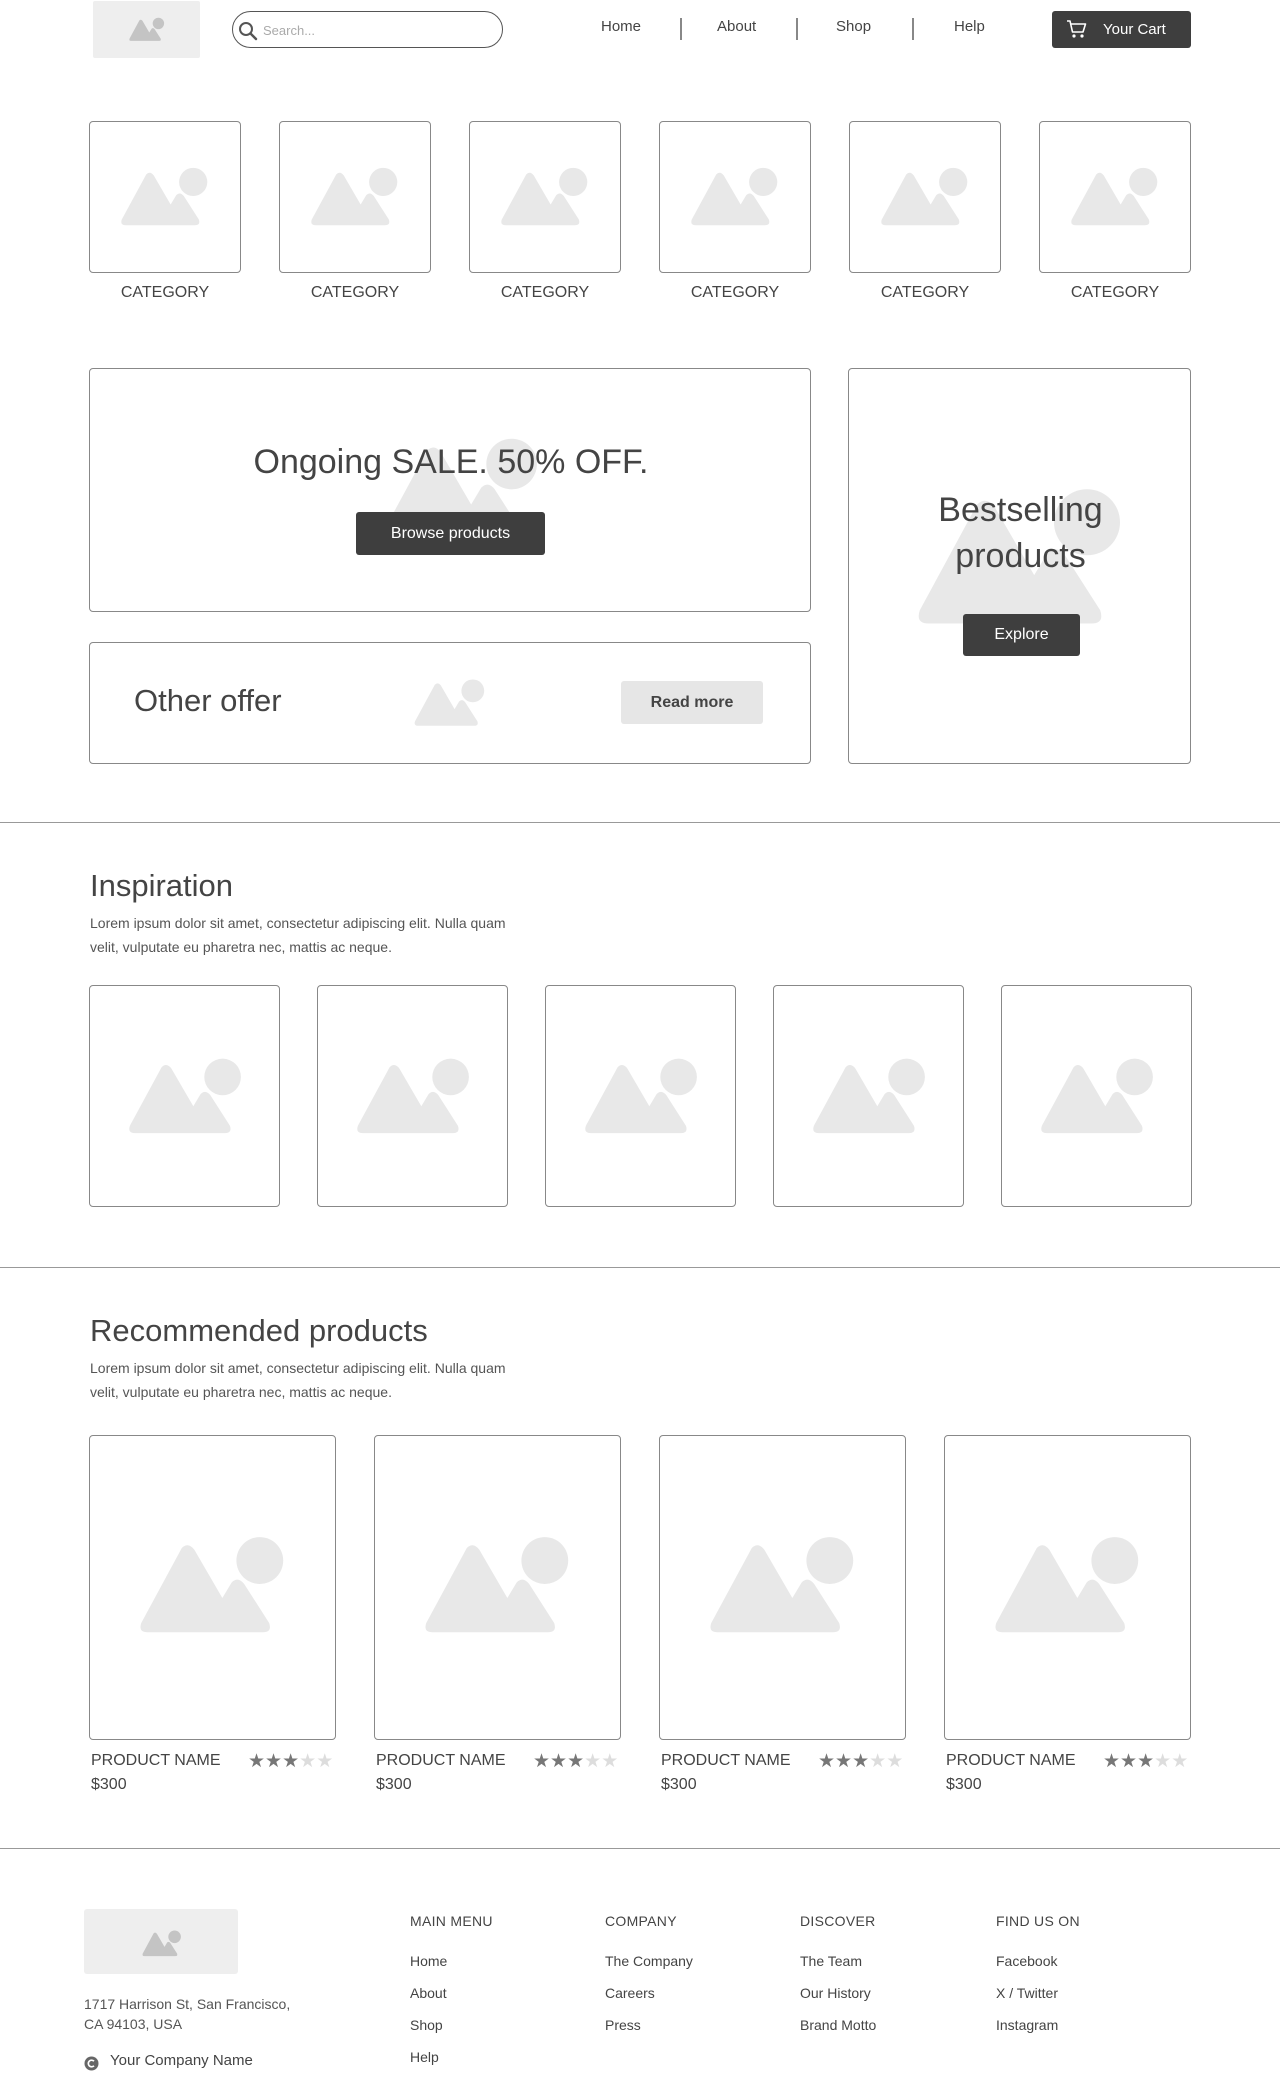  What do you see at coordinates (450, 533) in the screenshot?
I see `browse-products-button: Browse products` at bounding box center [450, 533].